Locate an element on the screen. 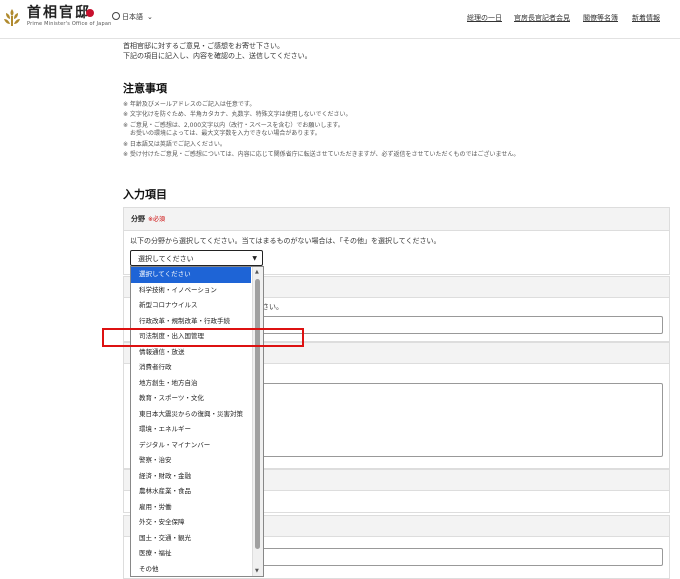 The height and width of the screenshot is (579, 680). japan-flag-icon is located at coordinates (90, 13).